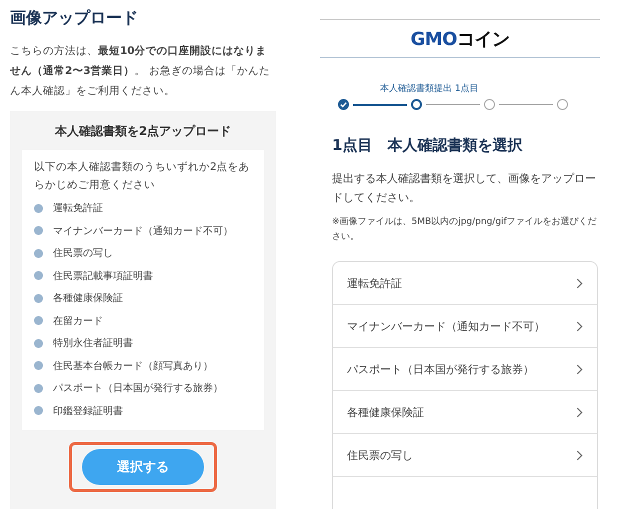  Describe the element at coordinates (460, 39) in the screenshot. I see `logo: GMOコイン` at that location.